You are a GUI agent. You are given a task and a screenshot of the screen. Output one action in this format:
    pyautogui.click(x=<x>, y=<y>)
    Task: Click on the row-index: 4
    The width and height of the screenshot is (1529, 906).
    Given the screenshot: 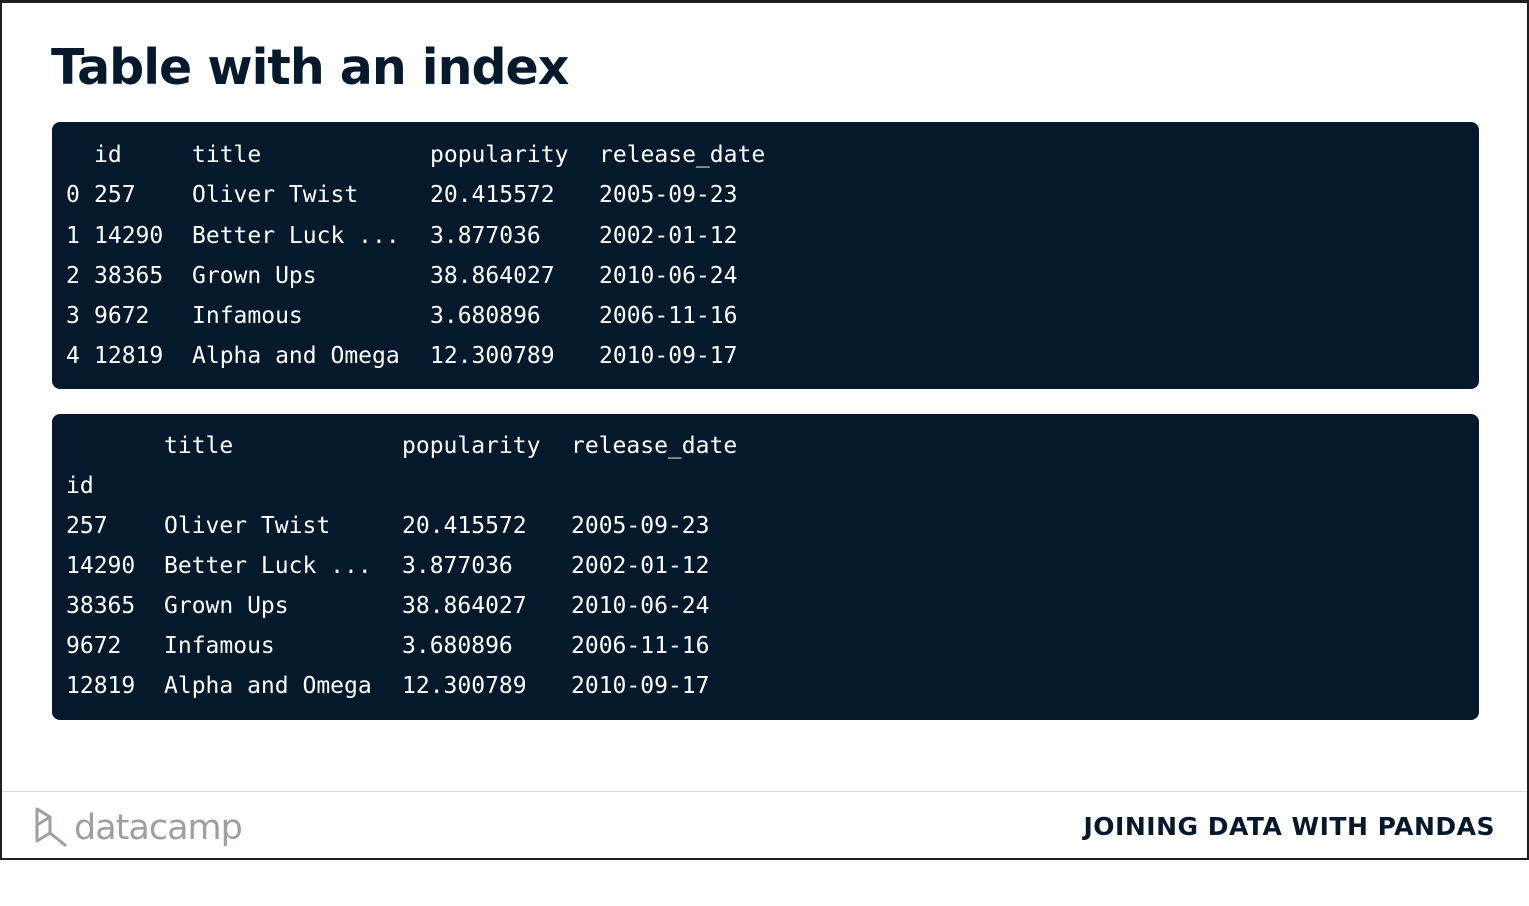 What is the action you would take?
    pyautogui.click(x=73, y=356)
    